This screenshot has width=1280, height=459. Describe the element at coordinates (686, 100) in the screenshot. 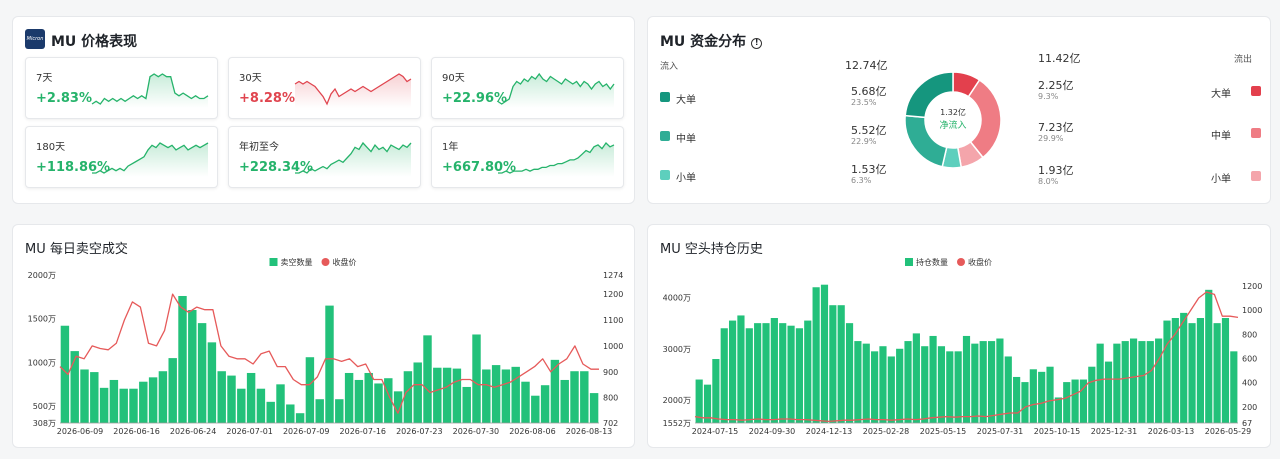

I see `inflow-row-label: 大单` at that location.